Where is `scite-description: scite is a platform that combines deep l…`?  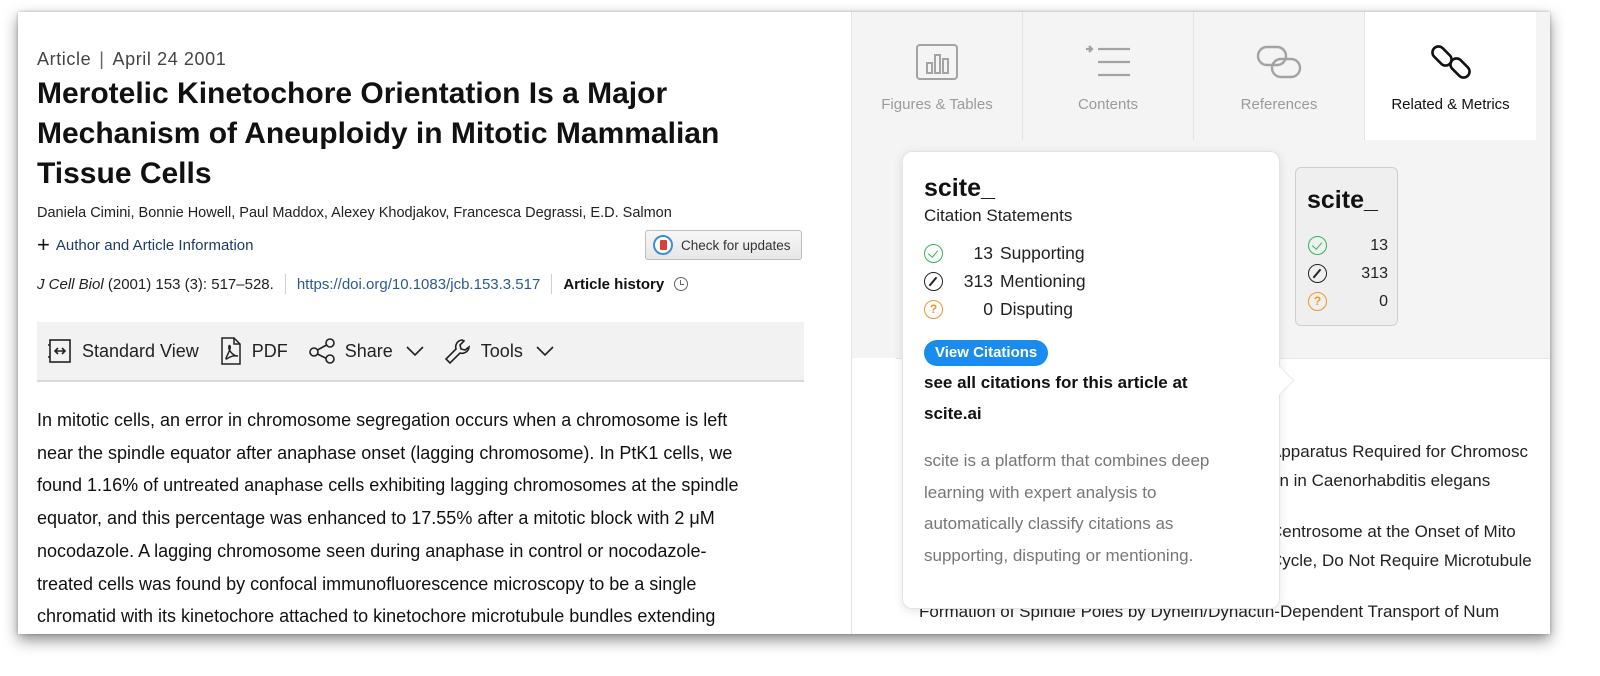
scite-description: scite is a platform that combines deep l… is located at coordinates (1094, 508).